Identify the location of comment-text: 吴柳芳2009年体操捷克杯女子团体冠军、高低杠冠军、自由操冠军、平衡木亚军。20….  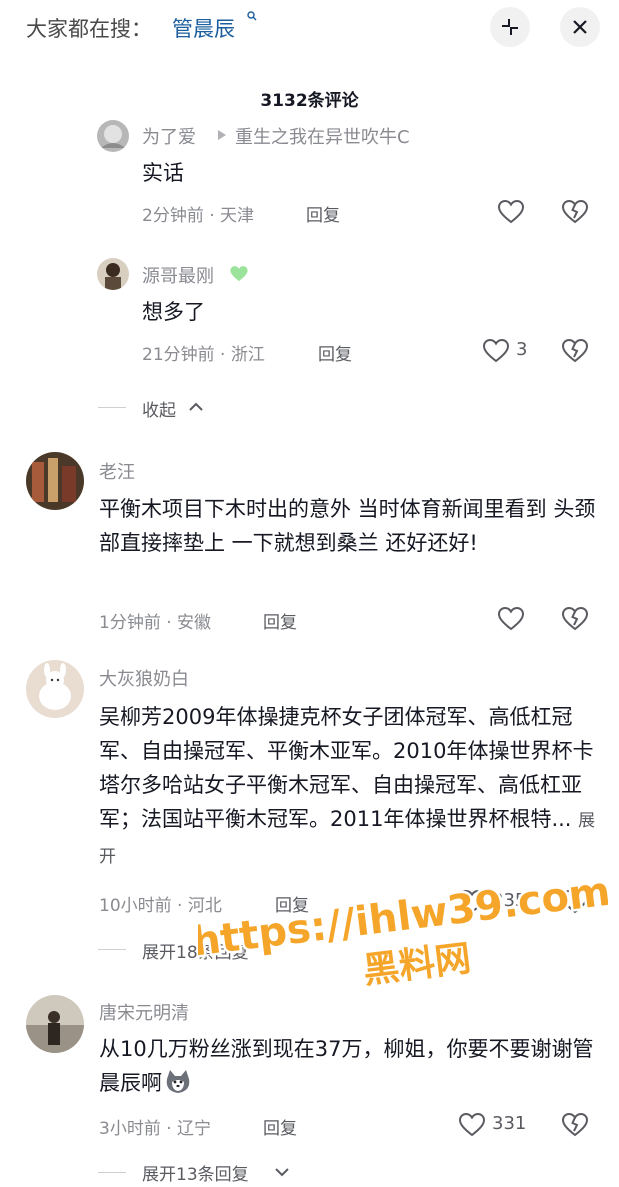
(349, 787).